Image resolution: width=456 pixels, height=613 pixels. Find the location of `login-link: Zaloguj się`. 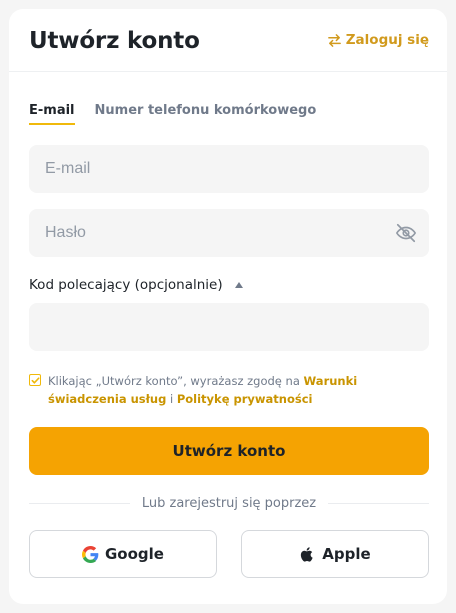

login-link: Zaloguj się is located at coordinates (378, 40).